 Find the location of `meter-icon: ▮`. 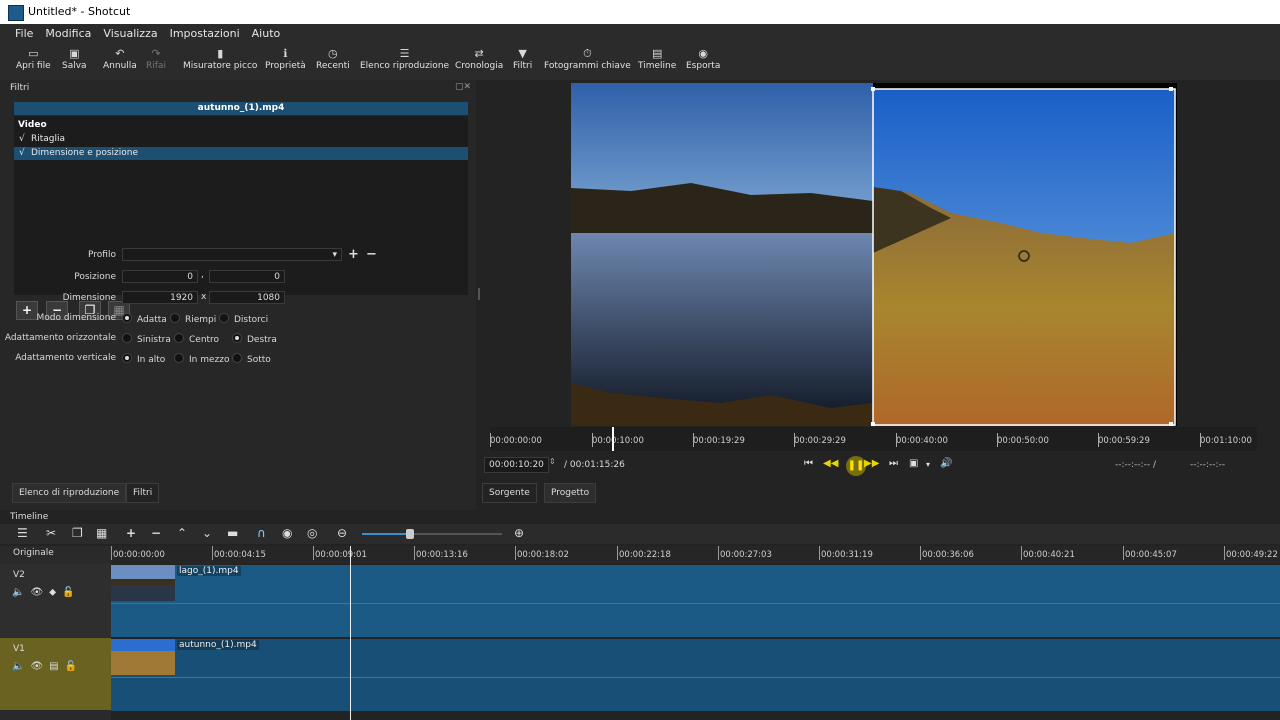

meter-icon: ▮ is located at coordinates (220, 53).